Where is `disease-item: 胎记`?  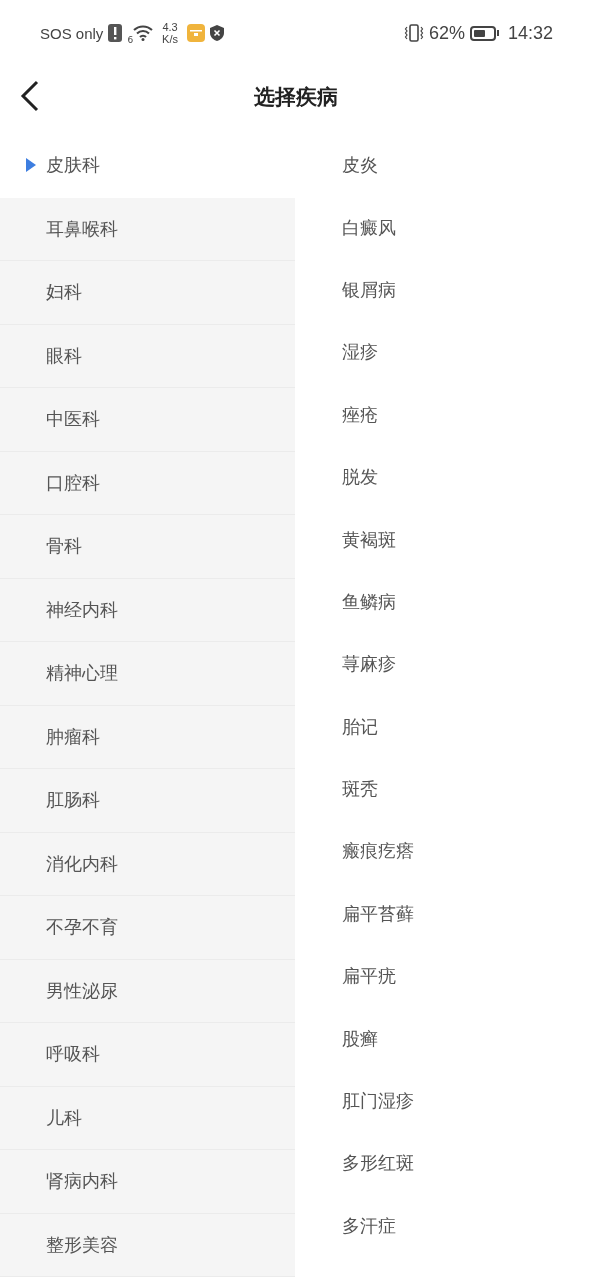
disease-item: 胎记 is located at coordinates (360, 726).